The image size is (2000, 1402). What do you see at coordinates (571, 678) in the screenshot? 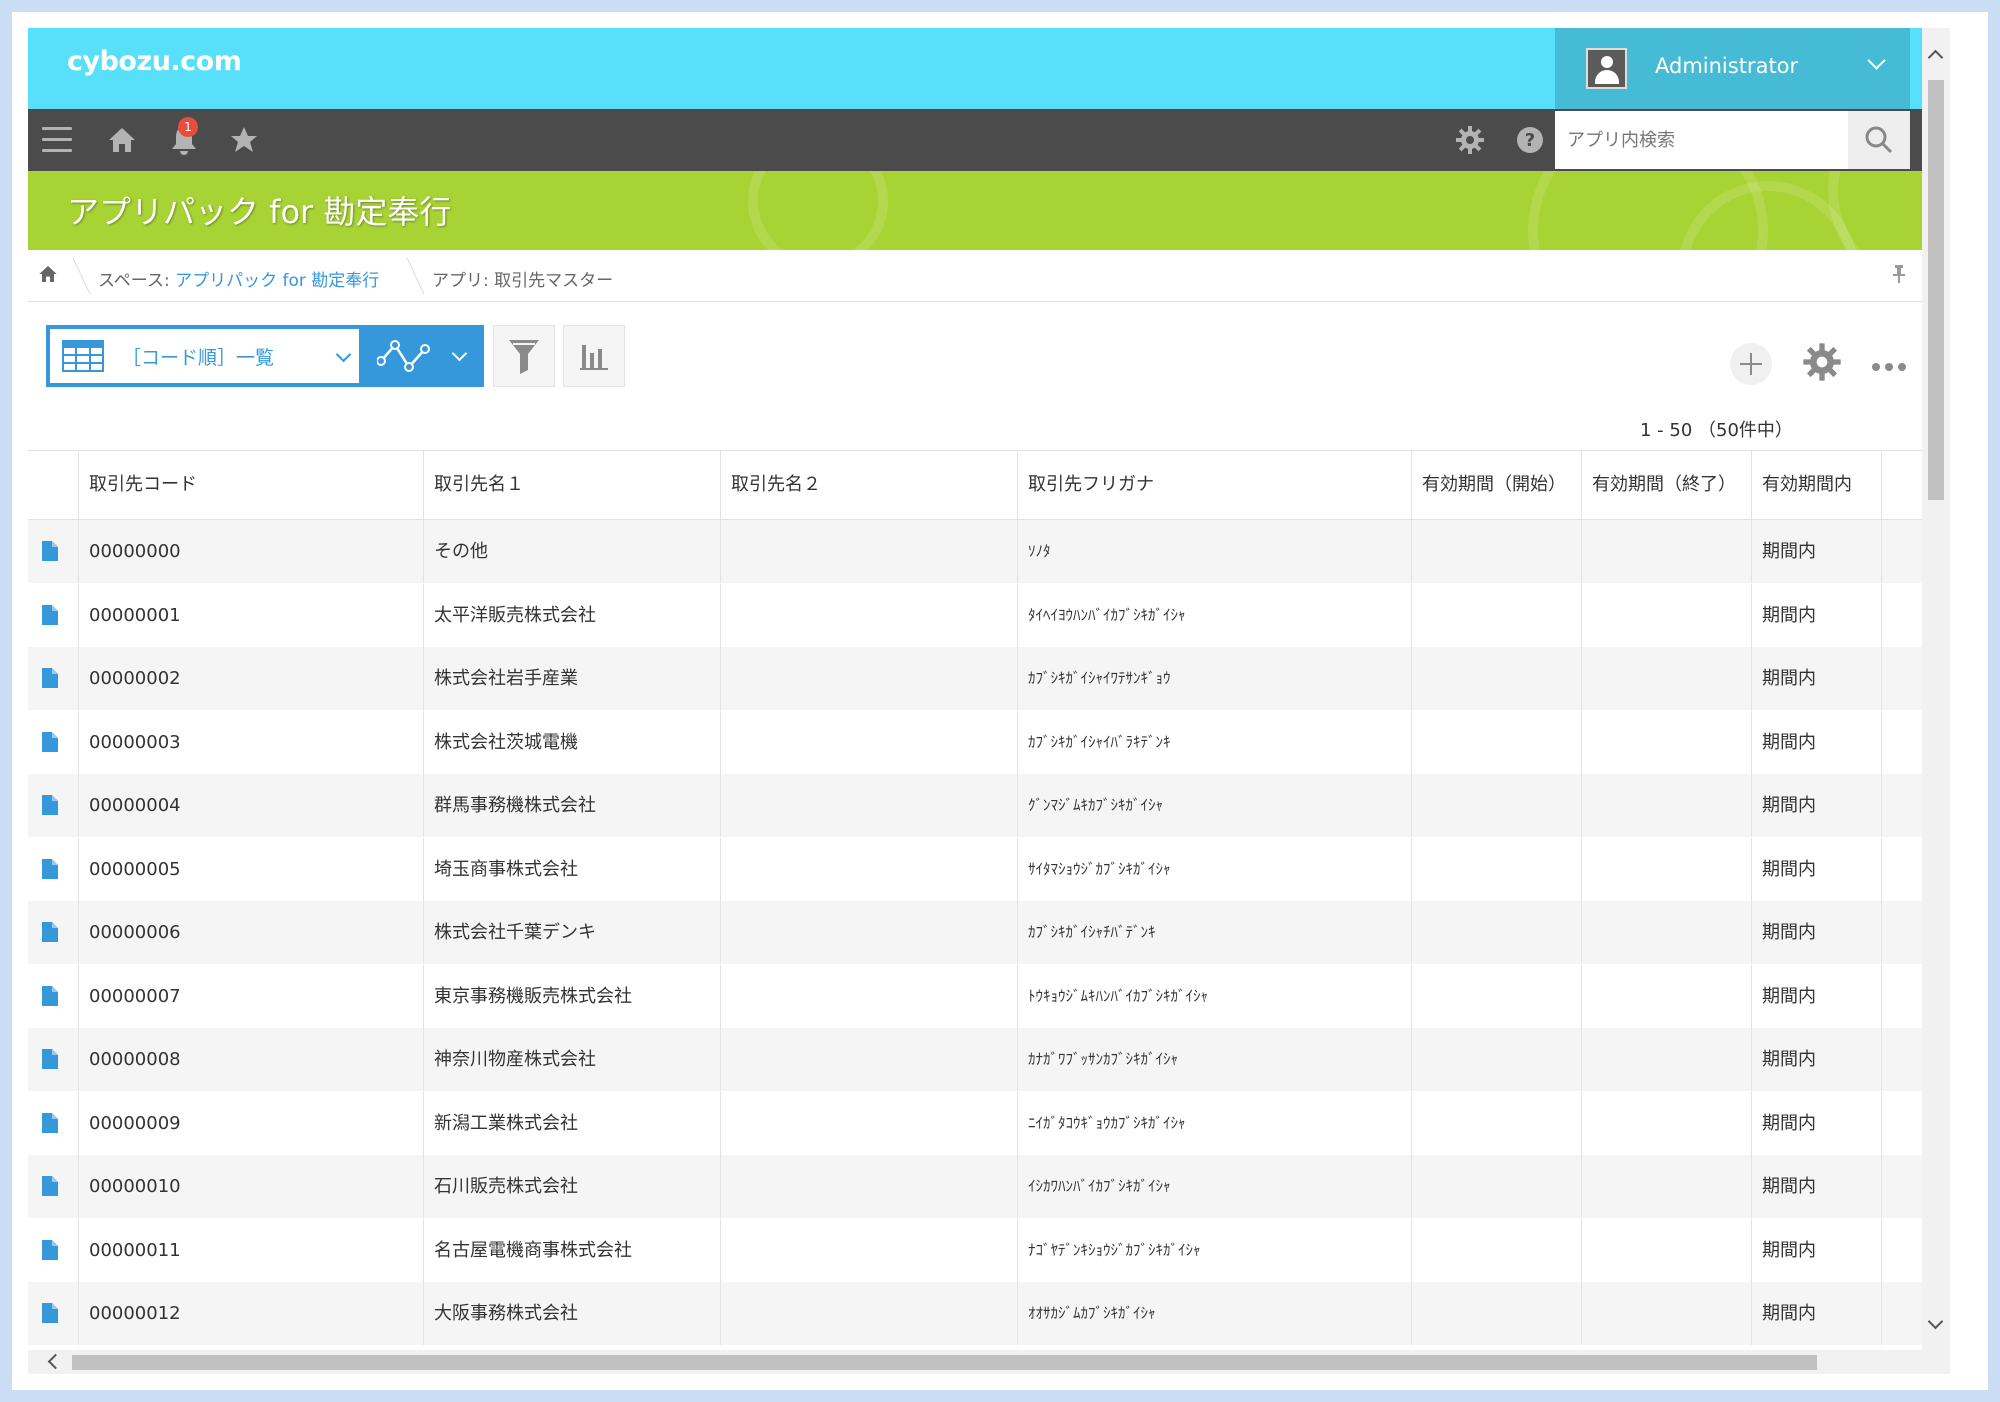
I see `cell-name1: 株式会社岩手産業` at bounding box center [571, 678].